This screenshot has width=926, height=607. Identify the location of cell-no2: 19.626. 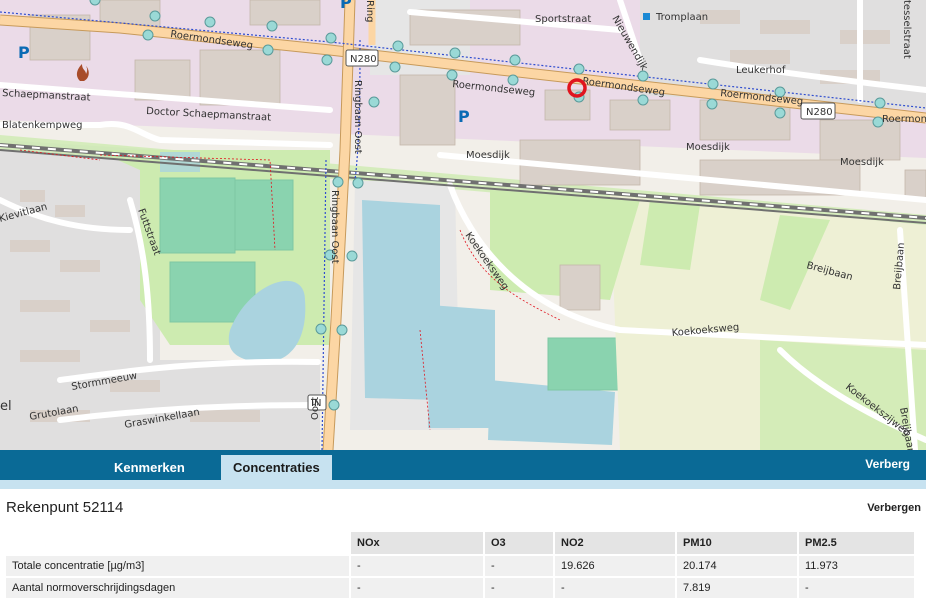
(615, 566).